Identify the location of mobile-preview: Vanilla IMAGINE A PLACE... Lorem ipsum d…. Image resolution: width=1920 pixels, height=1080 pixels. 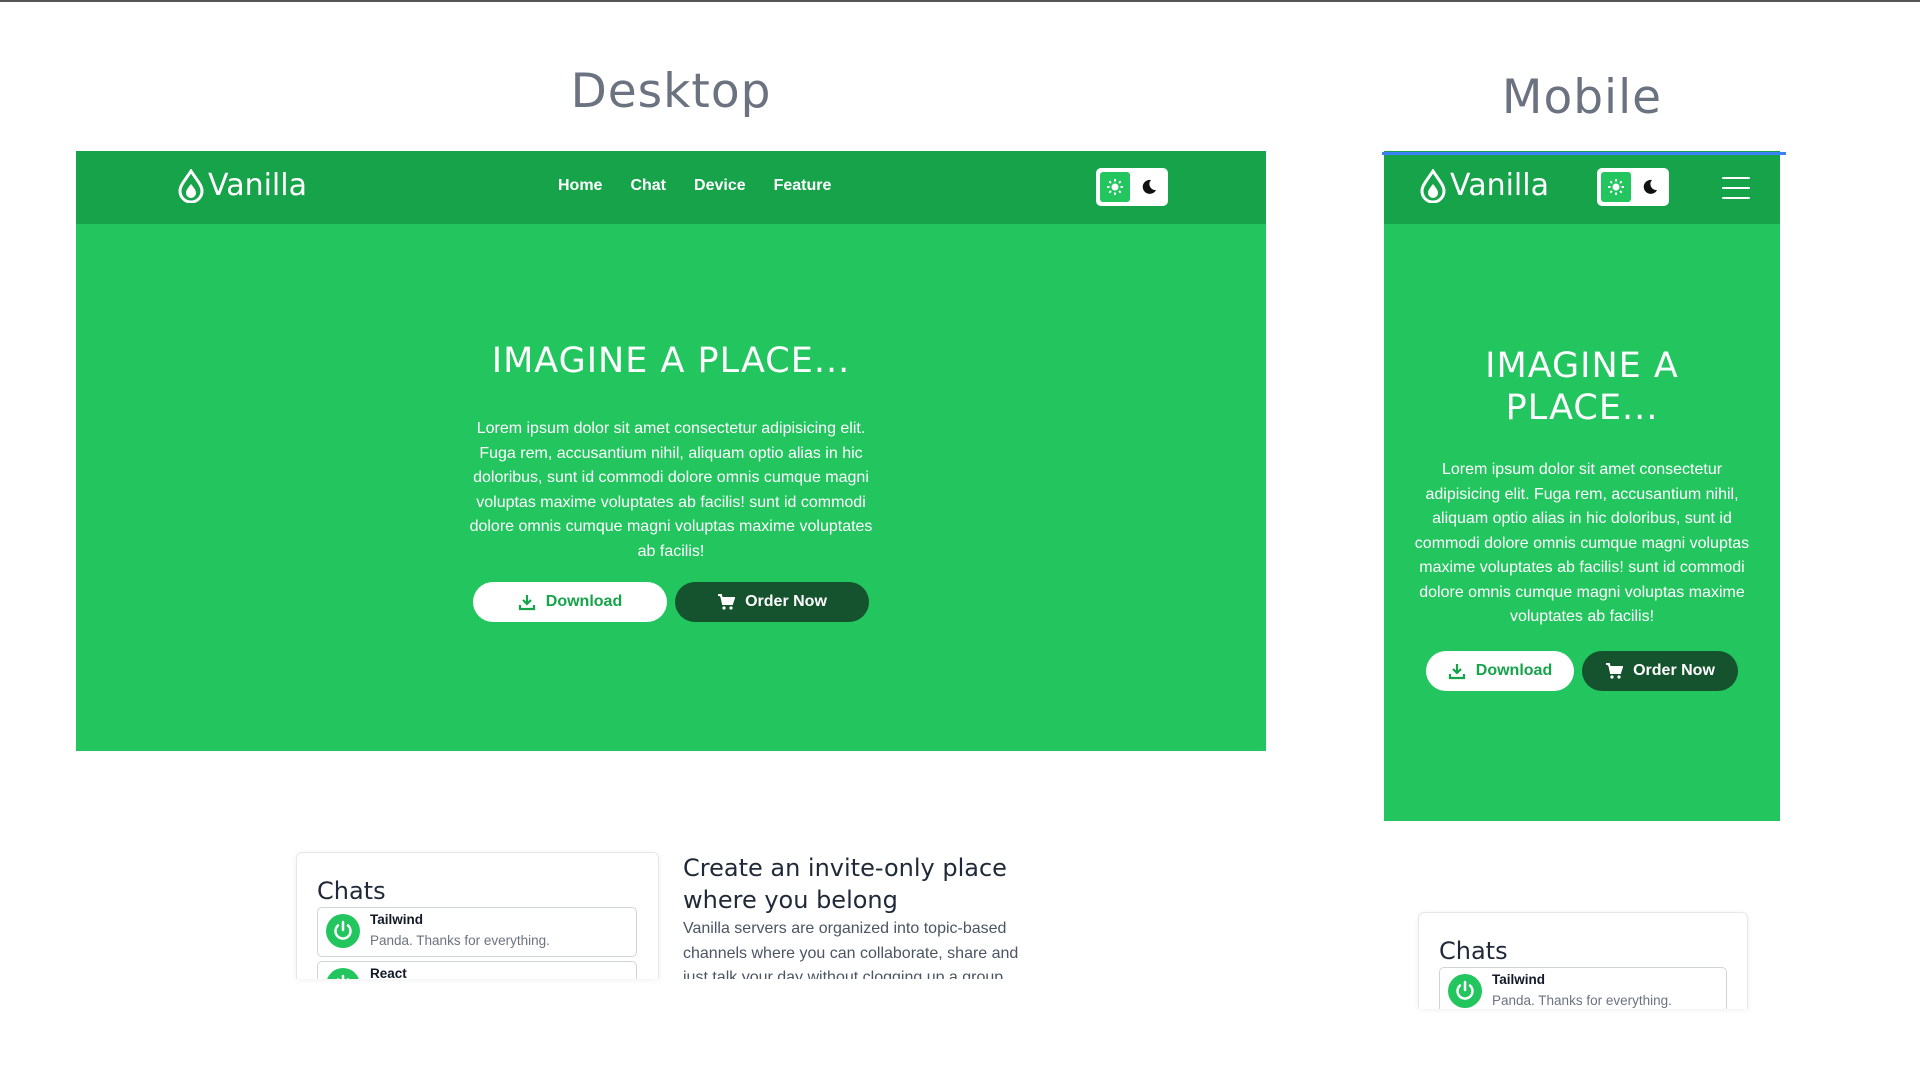
(1582, 486).